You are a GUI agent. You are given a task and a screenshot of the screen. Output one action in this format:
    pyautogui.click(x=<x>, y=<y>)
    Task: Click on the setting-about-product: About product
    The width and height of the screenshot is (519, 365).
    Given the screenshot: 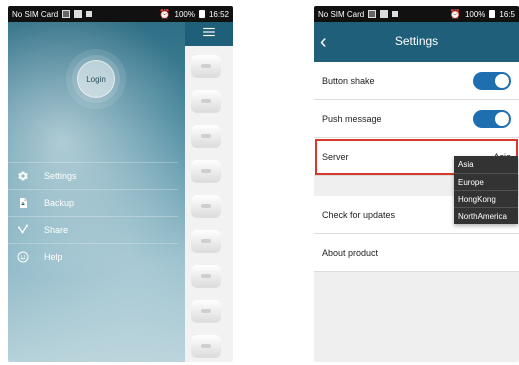 What is the action you would take?
    pyautogui.click(x=416, y=253)
    